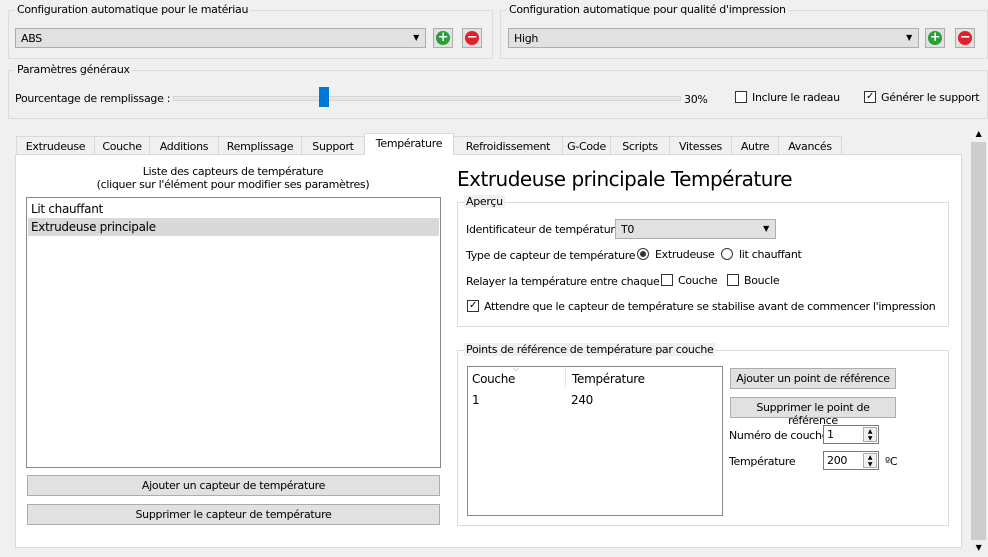 The width and height of the screenshot is (988, 557). I want to click on tab-7: G-Code, so click(586, 145).